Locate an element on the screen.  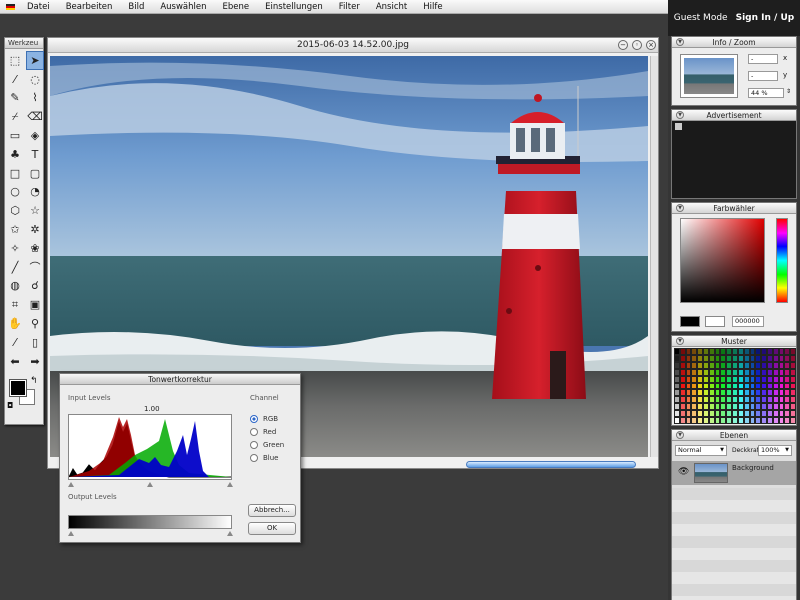
channel-red-radio: Red is located at coordinates (263, 432).